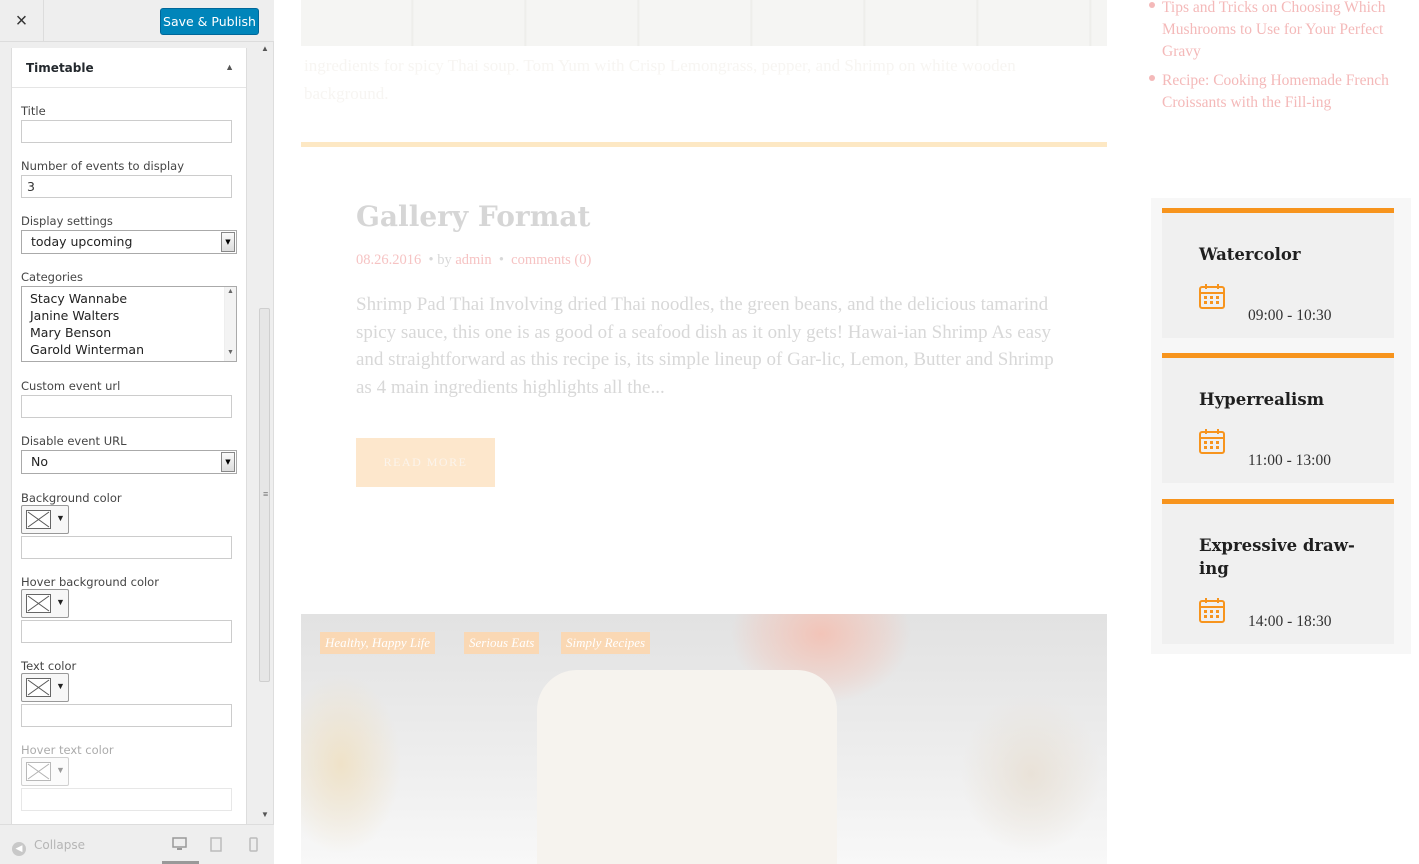  I want to click on event-title: Expressive draw-ing, so click(1284, 557).